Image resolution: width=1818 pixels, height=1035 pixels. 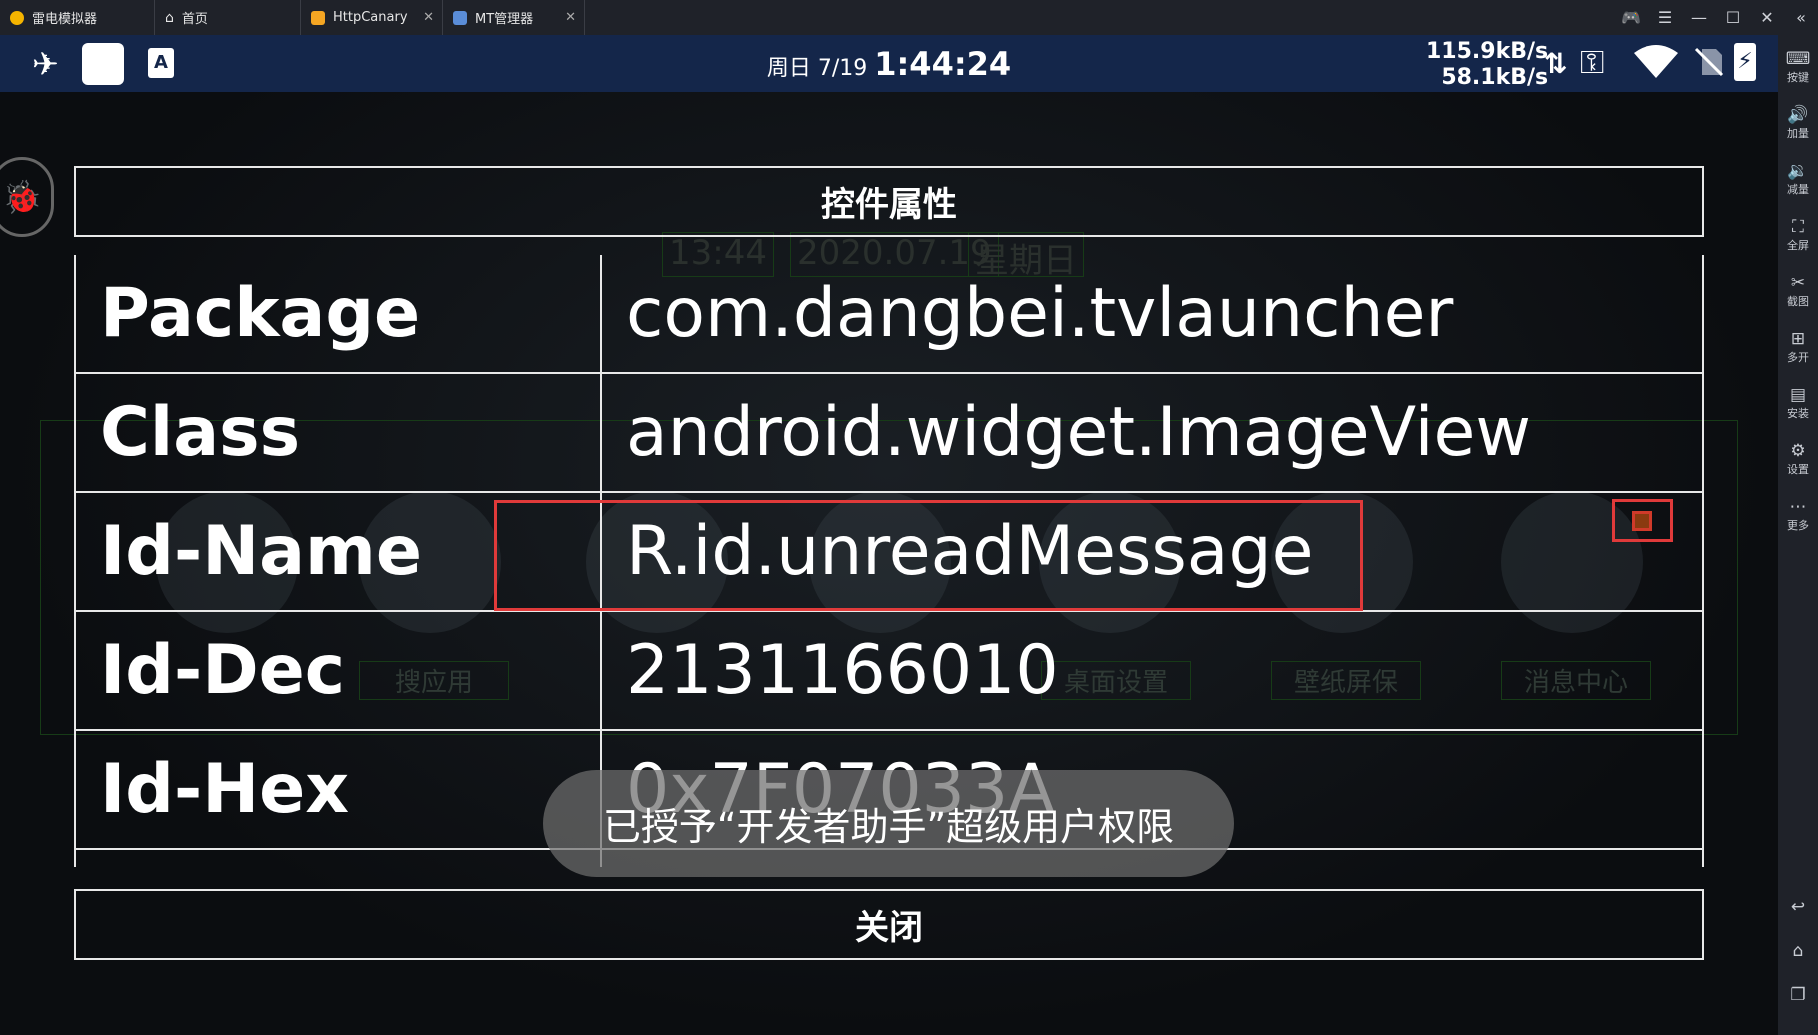 What do you see at coordinates (1495, 77) in the screenshot?
I see `net-up: 58.1kB/s` at bounding box center [1495, 77].